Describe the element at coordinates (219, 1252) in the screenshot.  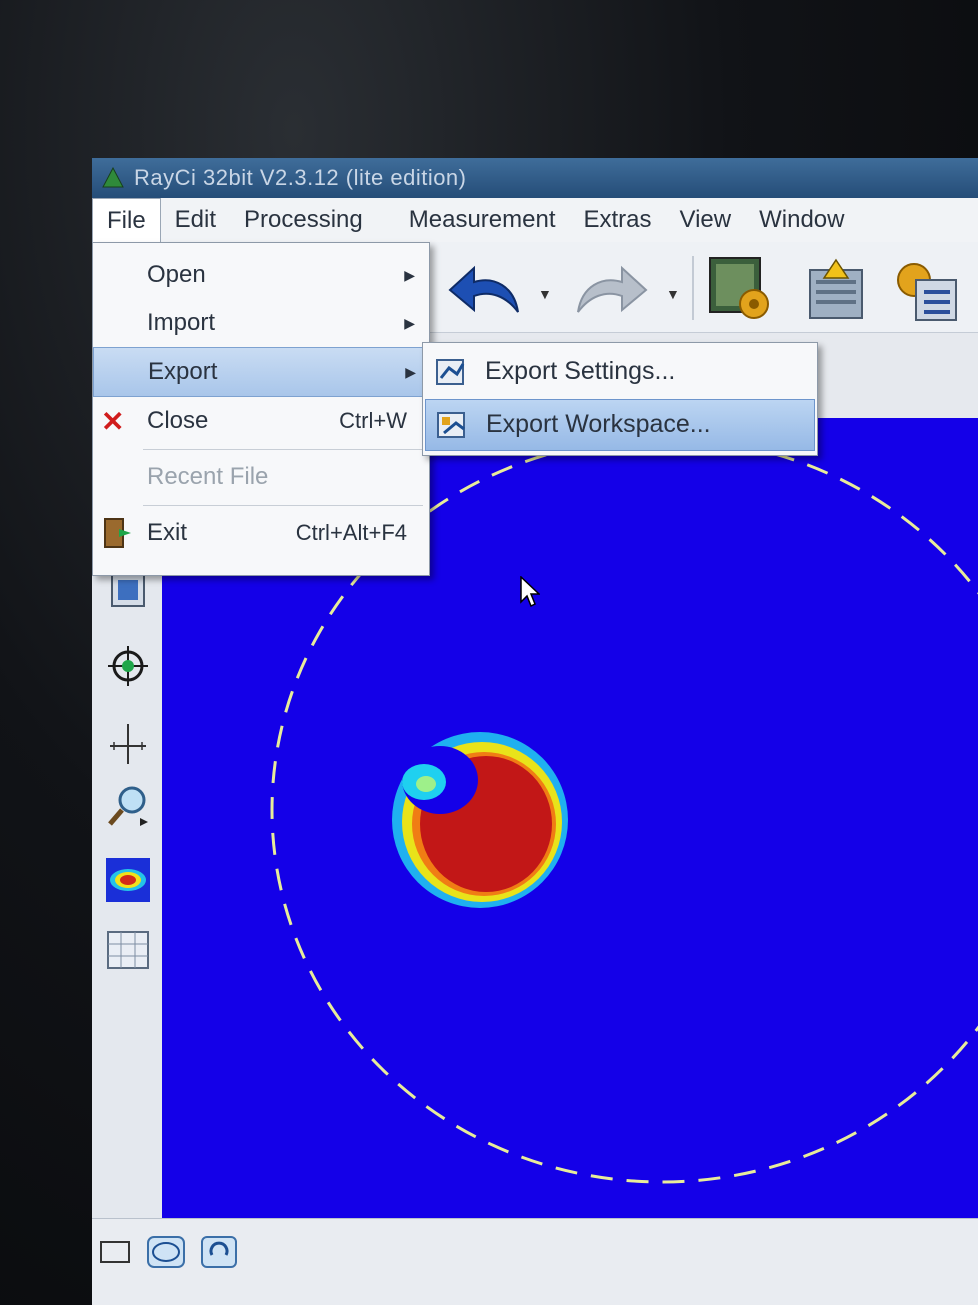
I see `rotate-tool-icon` at that location.